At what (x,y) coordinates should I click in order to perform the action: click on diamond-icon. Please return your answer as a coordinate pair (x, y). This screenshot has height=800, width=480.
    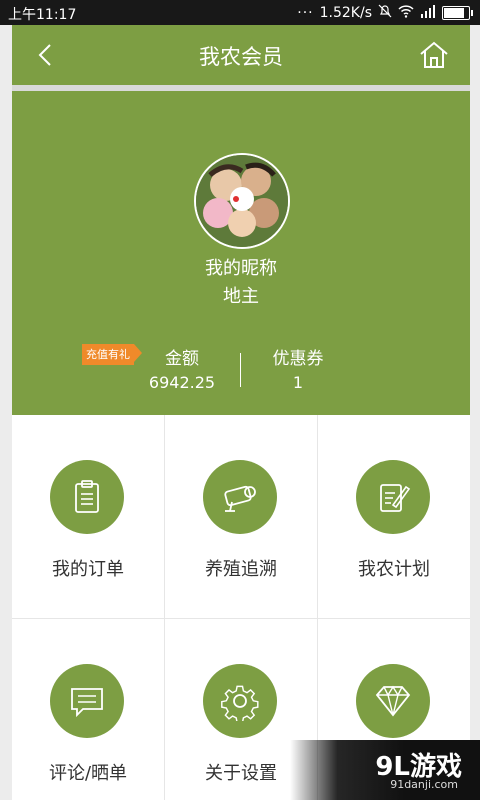
    Looking at the image, I should click on (393, 701).